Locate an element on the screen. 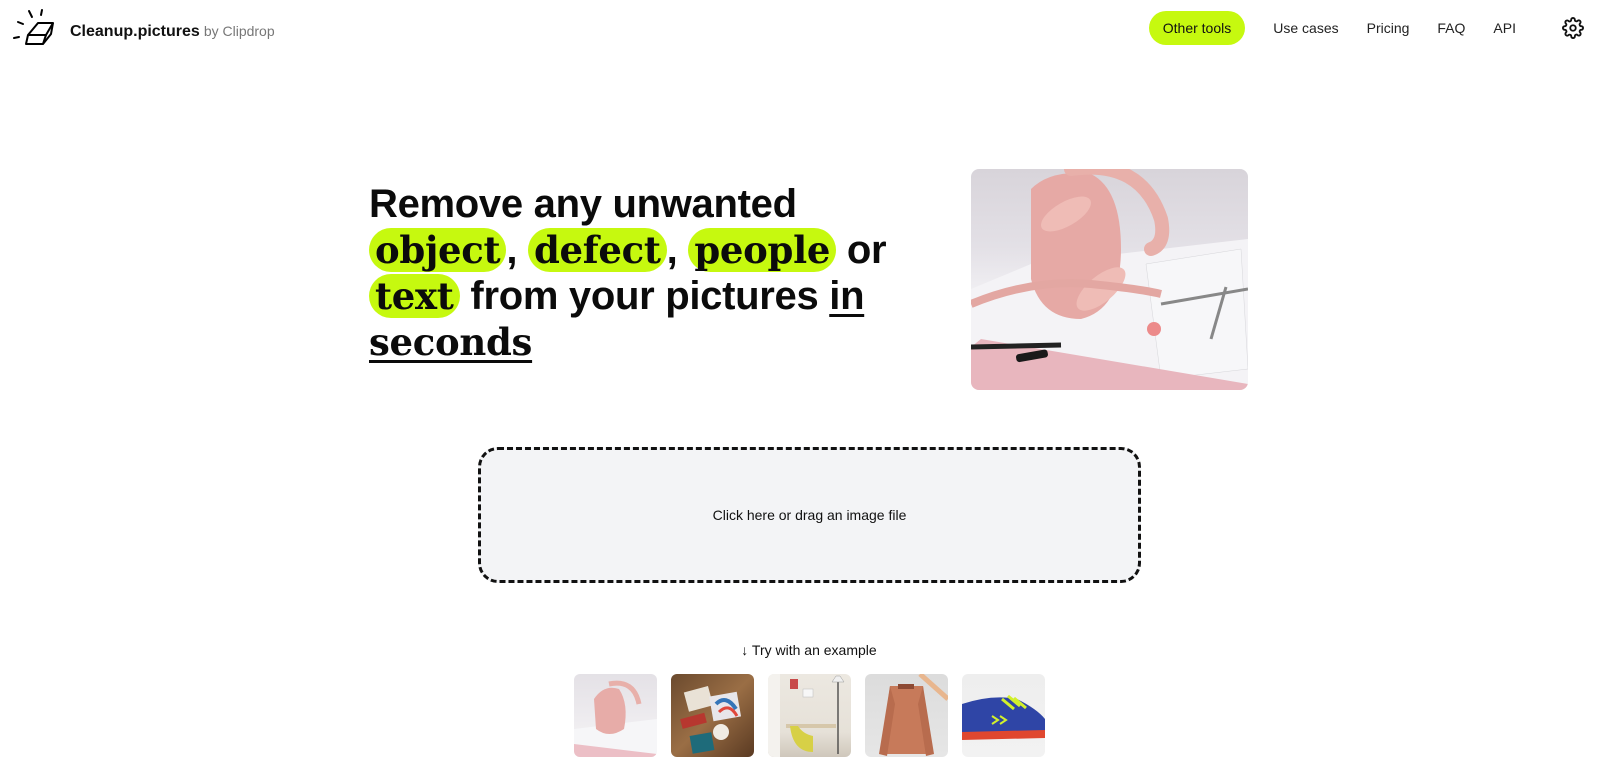 Image resolution: width=1600 pixels, height=760 pixels. hero-in: in is located at coordinates (847, 296).